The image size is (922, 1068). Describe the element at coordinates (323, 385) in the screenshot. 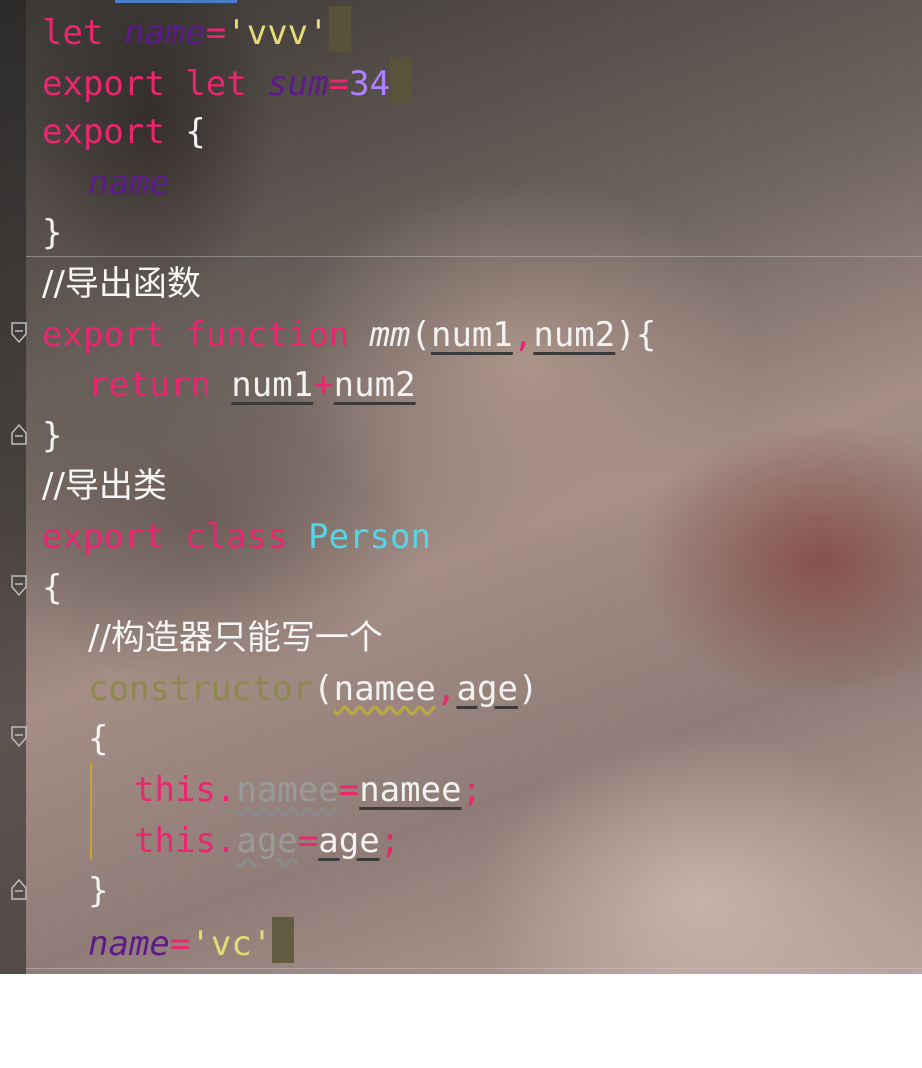

I see `operator-token: +` at that location.